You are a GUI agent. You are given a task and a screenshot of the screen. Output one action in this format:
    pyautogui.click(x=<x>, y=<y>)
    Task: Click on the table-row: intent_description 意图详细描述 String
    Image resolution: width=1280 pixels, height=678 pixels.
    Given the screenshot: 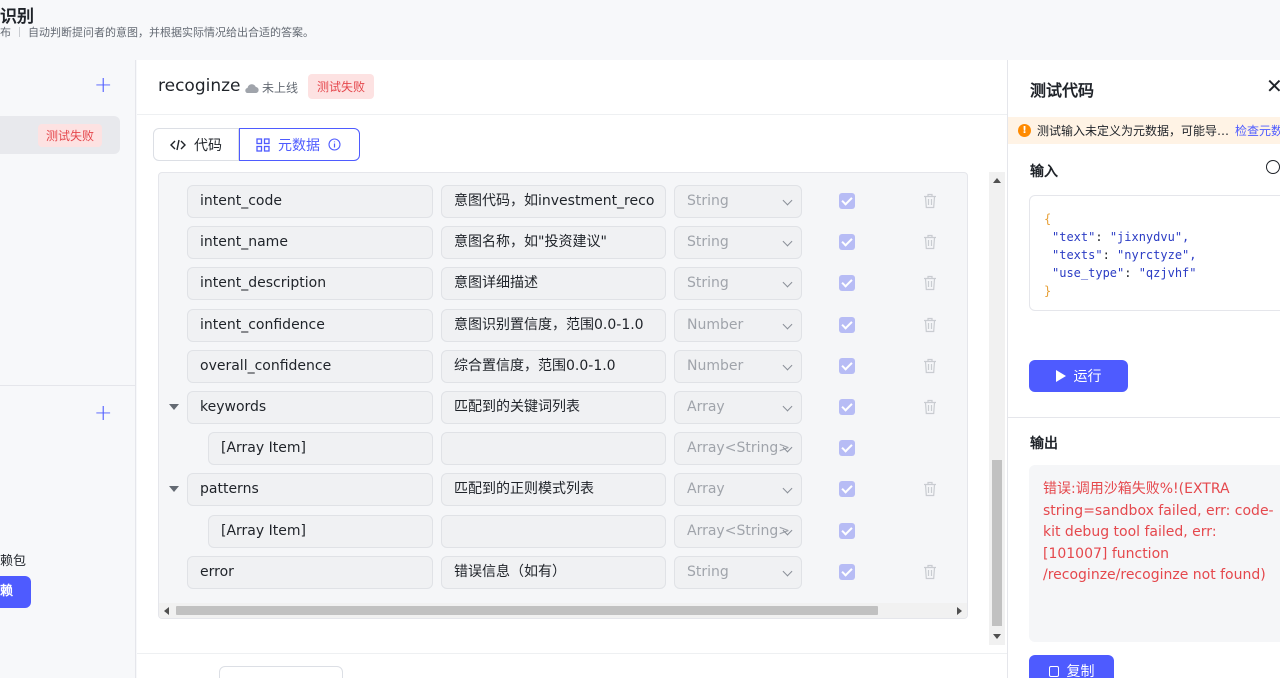 What is the action you would take?
    pyautogui.click(x=563, y=284)
    